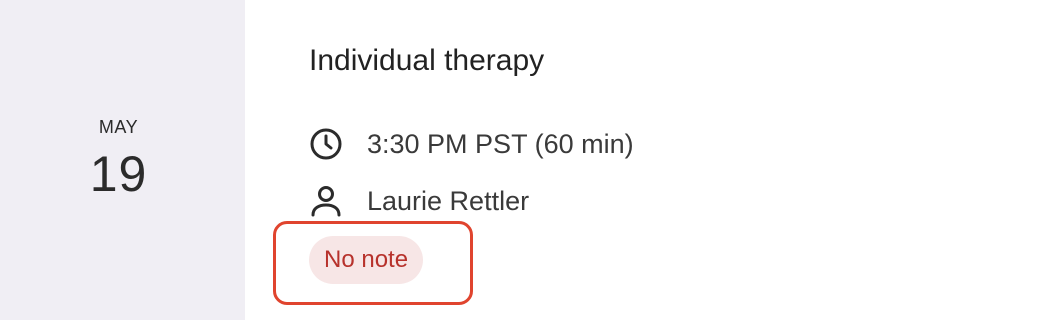 Image resolution: width=1052 pixels, height=320 pixels. Describe the element at coordinates (366, 260) in the screenshot. I see `no-note-badge: No note` at that location.